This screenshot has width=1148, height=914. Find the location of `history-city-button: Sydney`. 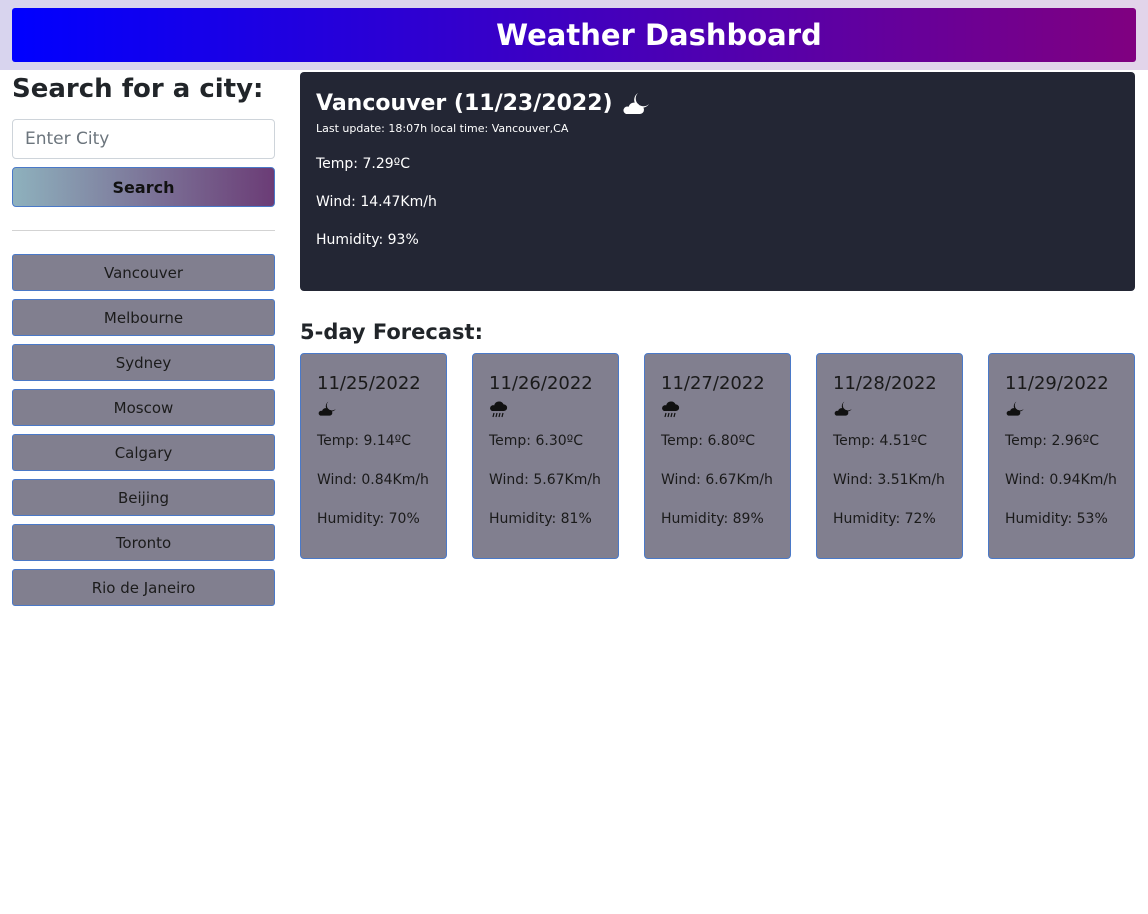

history-city-button: Sydney is located at coordinates (143, 362).